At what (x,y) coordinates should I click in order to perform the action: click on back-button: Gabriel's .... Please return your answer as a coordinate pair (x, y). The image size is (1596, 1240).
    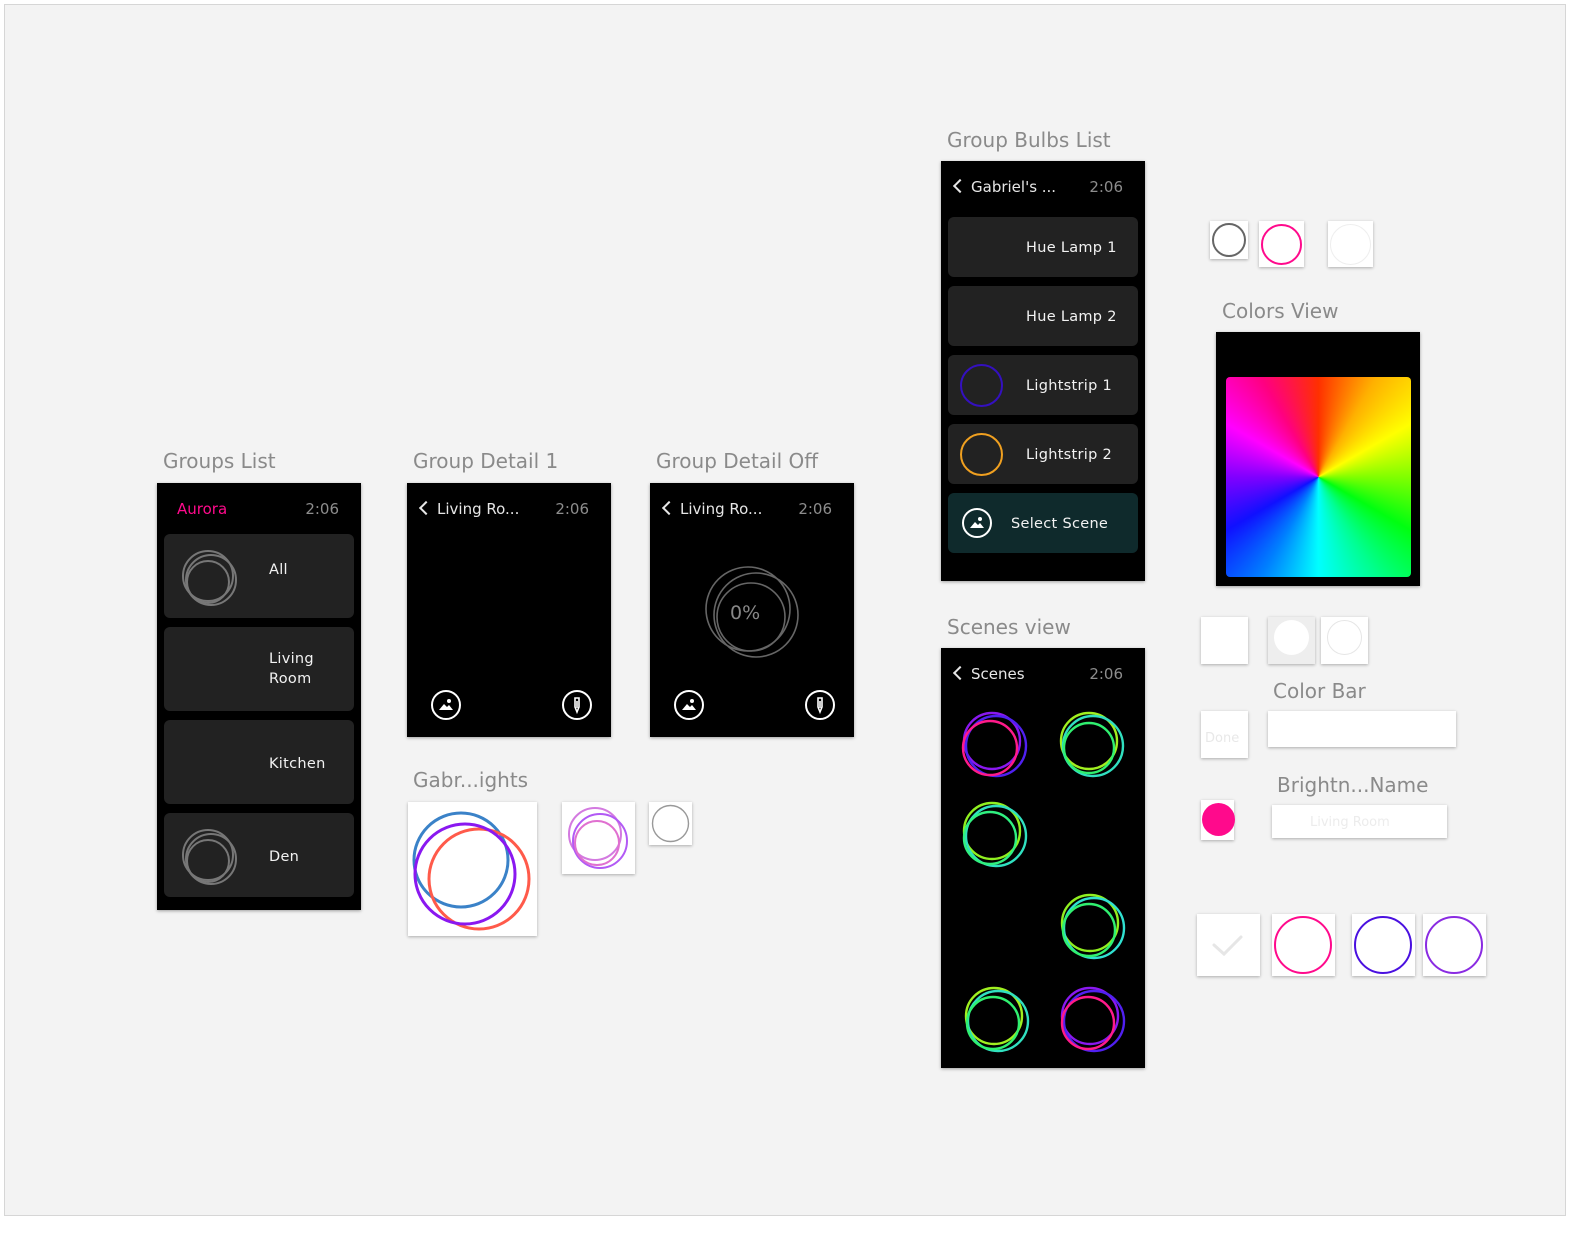
    Looking at the image, I should click on (1004, 187).